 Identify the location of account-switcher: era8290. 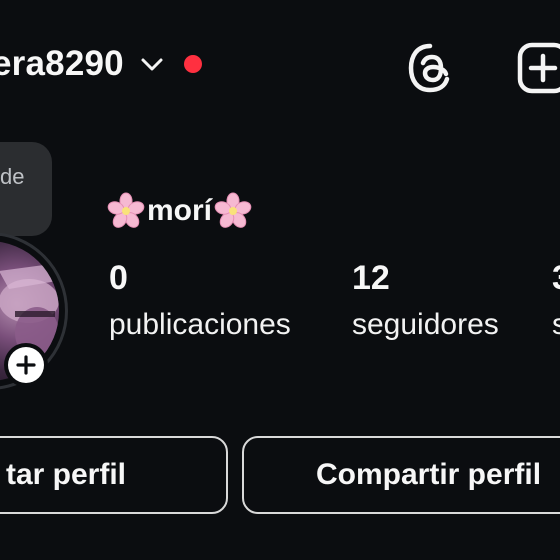
(101, 64).